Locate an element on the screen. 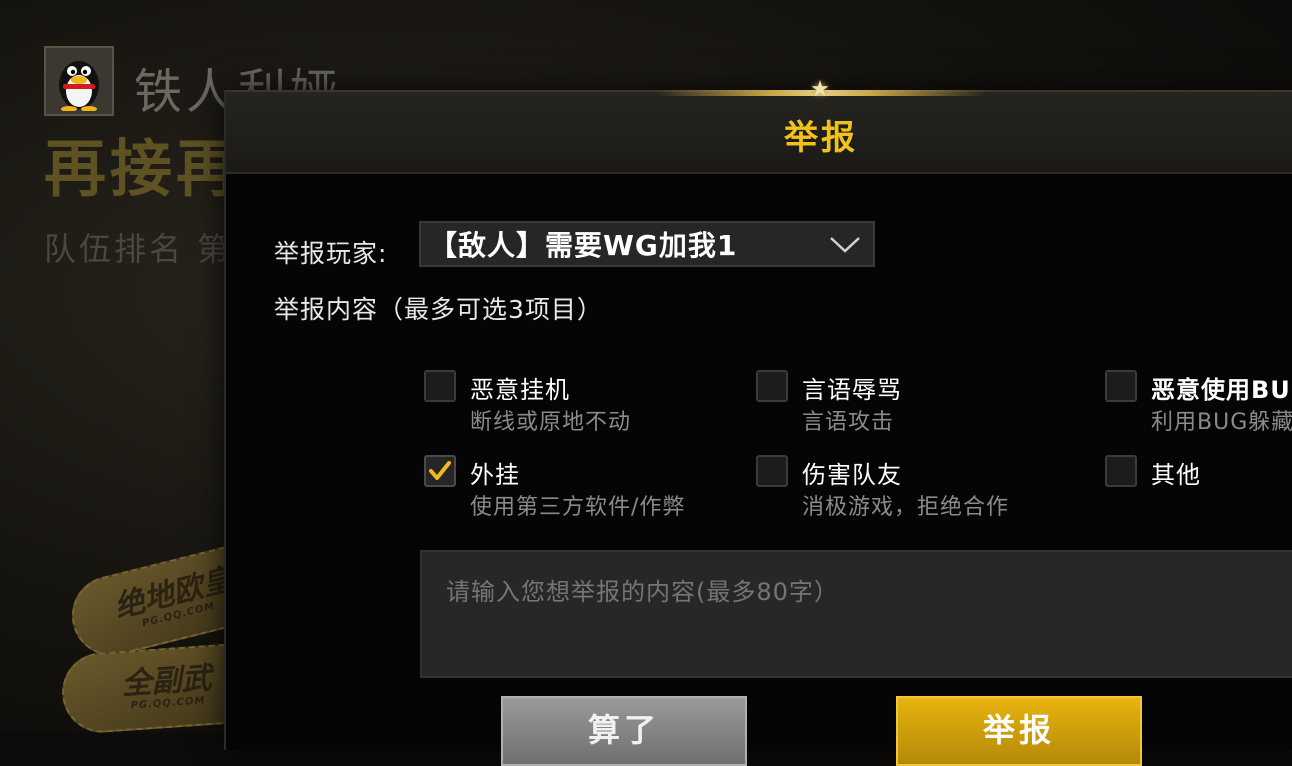  option-title: 恶意使用BUG is located at coordinates (1221, 390).